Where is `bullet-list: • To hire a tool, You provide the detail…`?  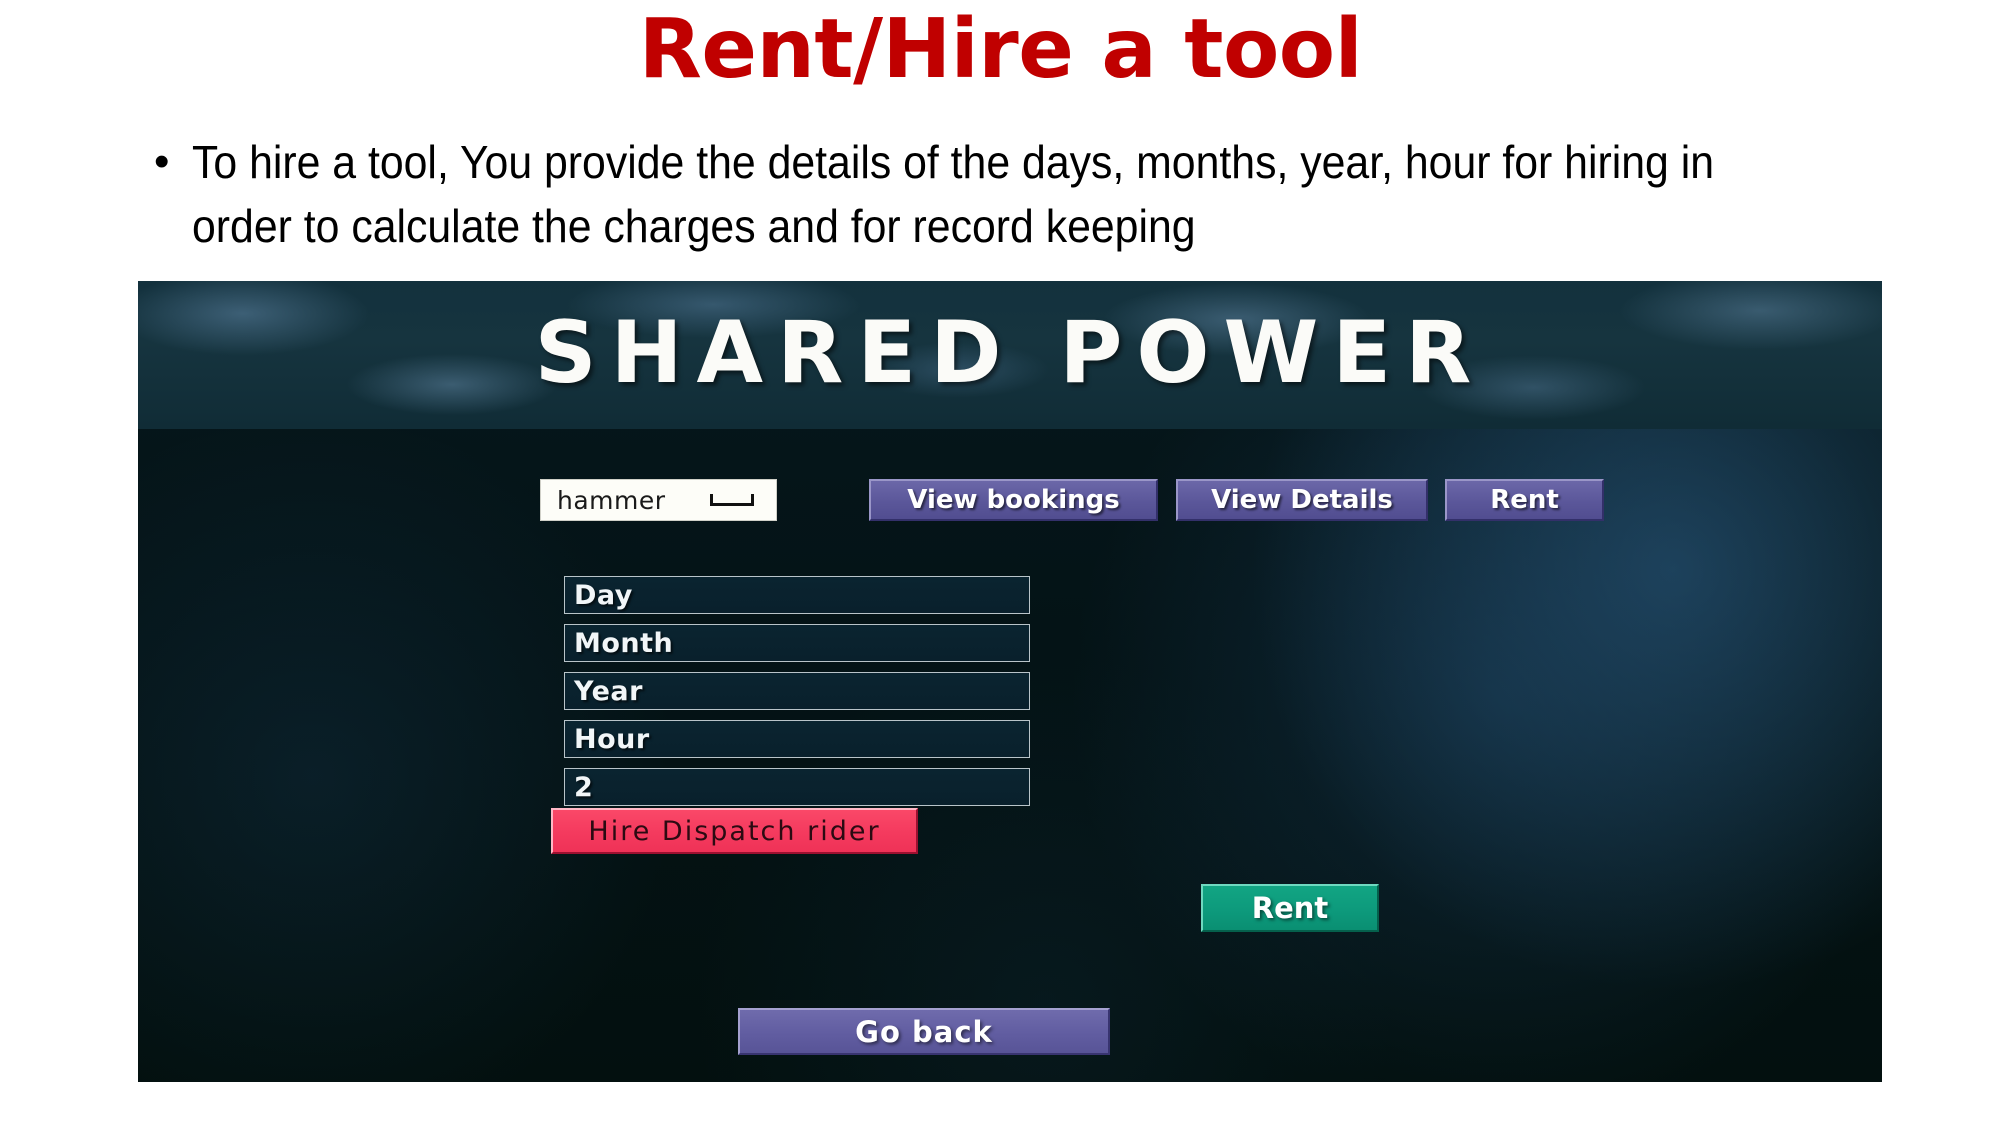 bullet-list: • To hire a tool, You provide the detail… is located at coordinates (1010, 194).